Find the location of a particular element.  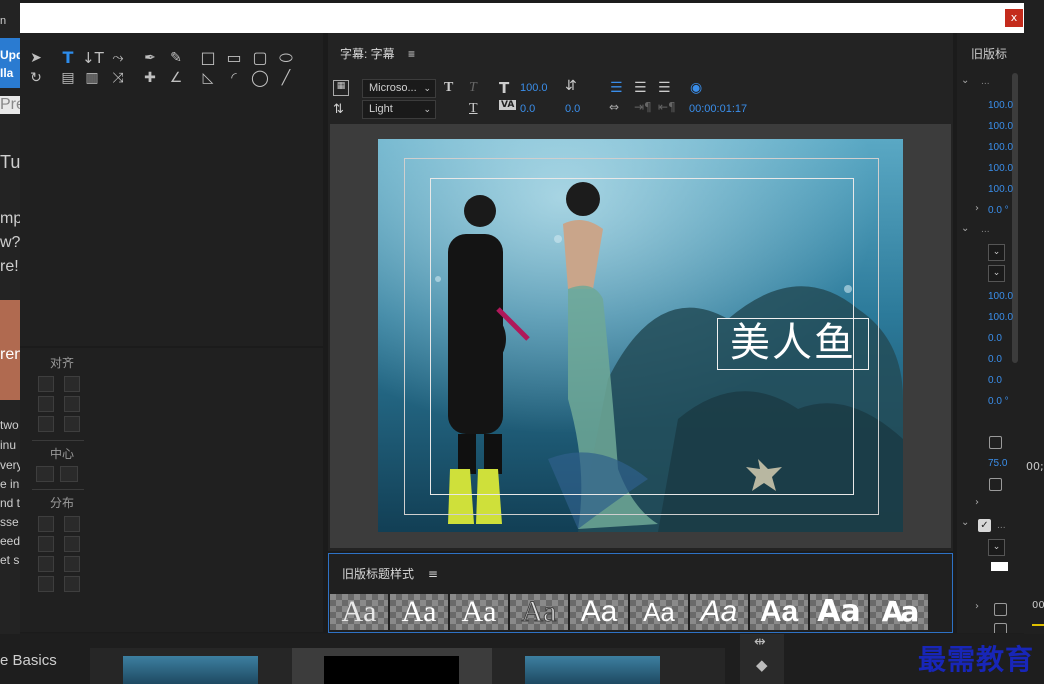

align-right-icon is located at coordinates (46, 424).